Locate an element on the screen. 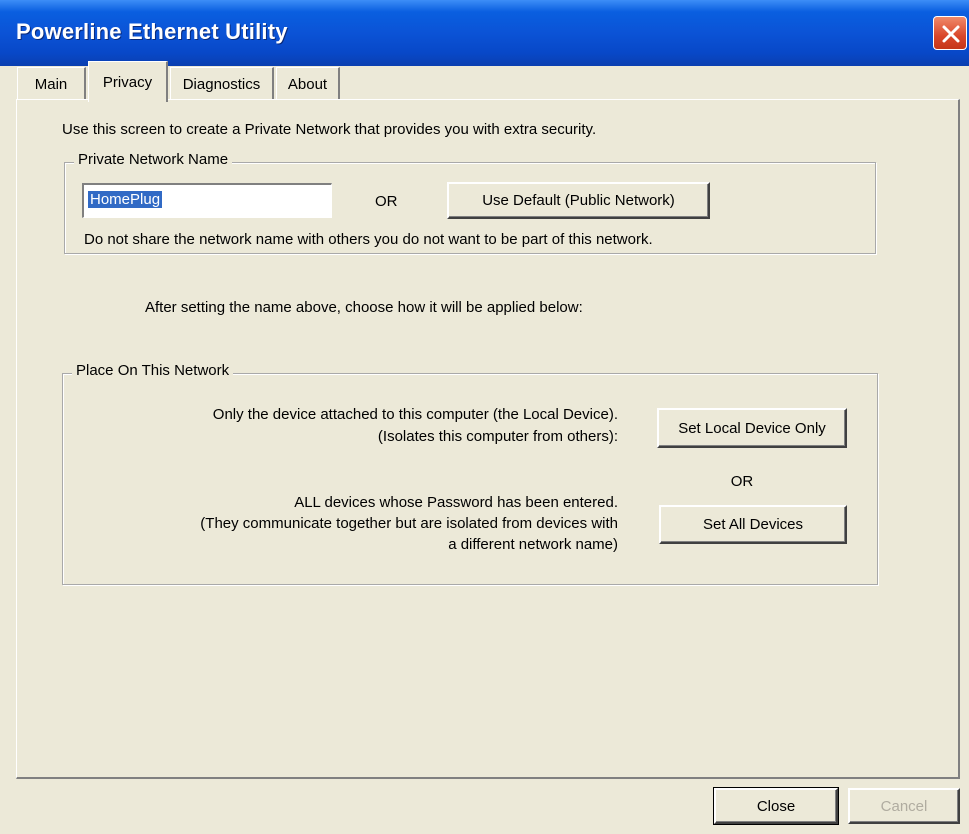  tab-about-label: About is located at coordinates (307, 84).